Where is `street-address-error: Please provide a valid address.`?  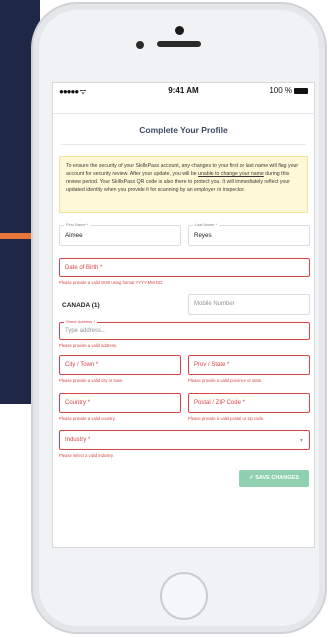
street-address-error: Please provide a valid address. is located at coordinates (88, 345).